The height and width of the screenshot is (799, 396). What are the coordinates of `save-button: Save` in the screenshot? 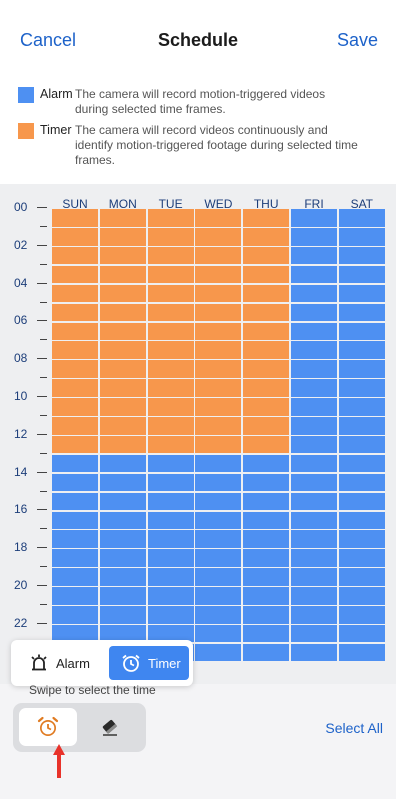 It's located at (357, 40).